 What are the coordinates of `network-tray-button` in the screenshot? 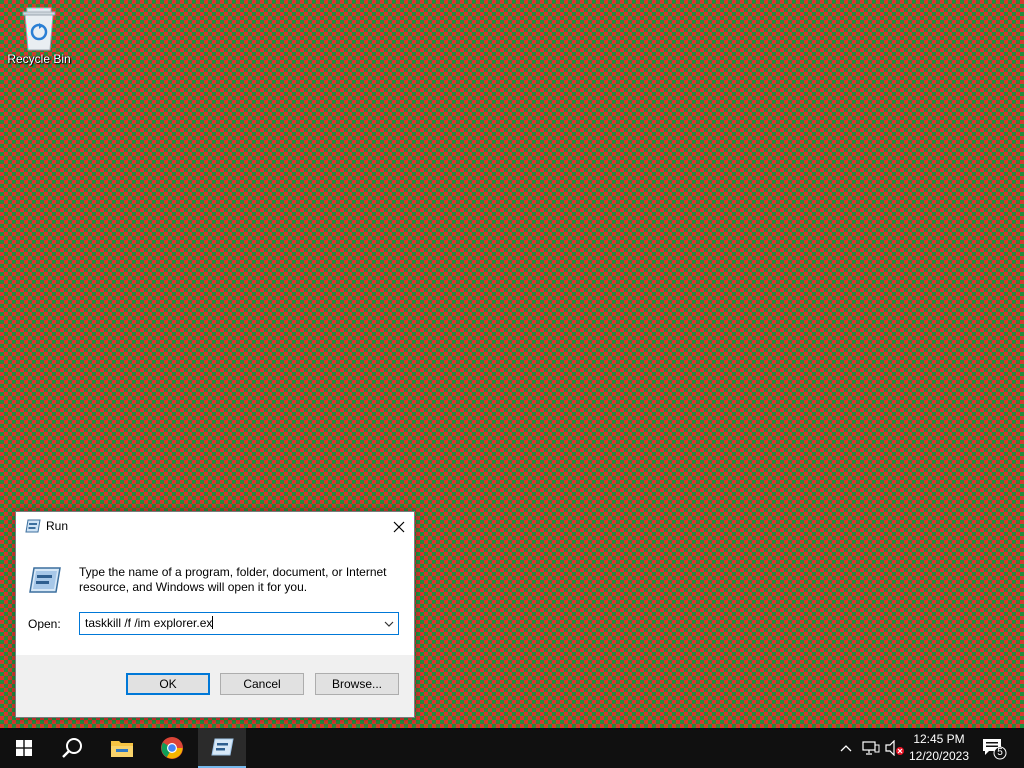 It's located at (871, 748).